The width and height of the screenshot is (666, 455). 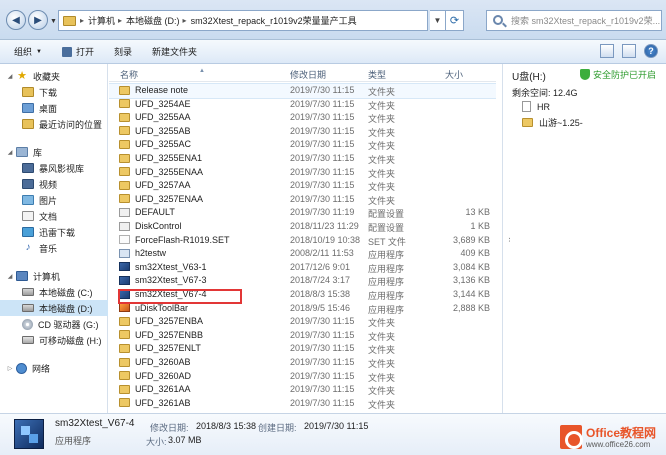 What do you see at coordinates (302, 254) in the screenshot?
I see `file-row: h2testw 2008/2/11 11:53 应用程序 409 KB` at bounding box center [302, 254].